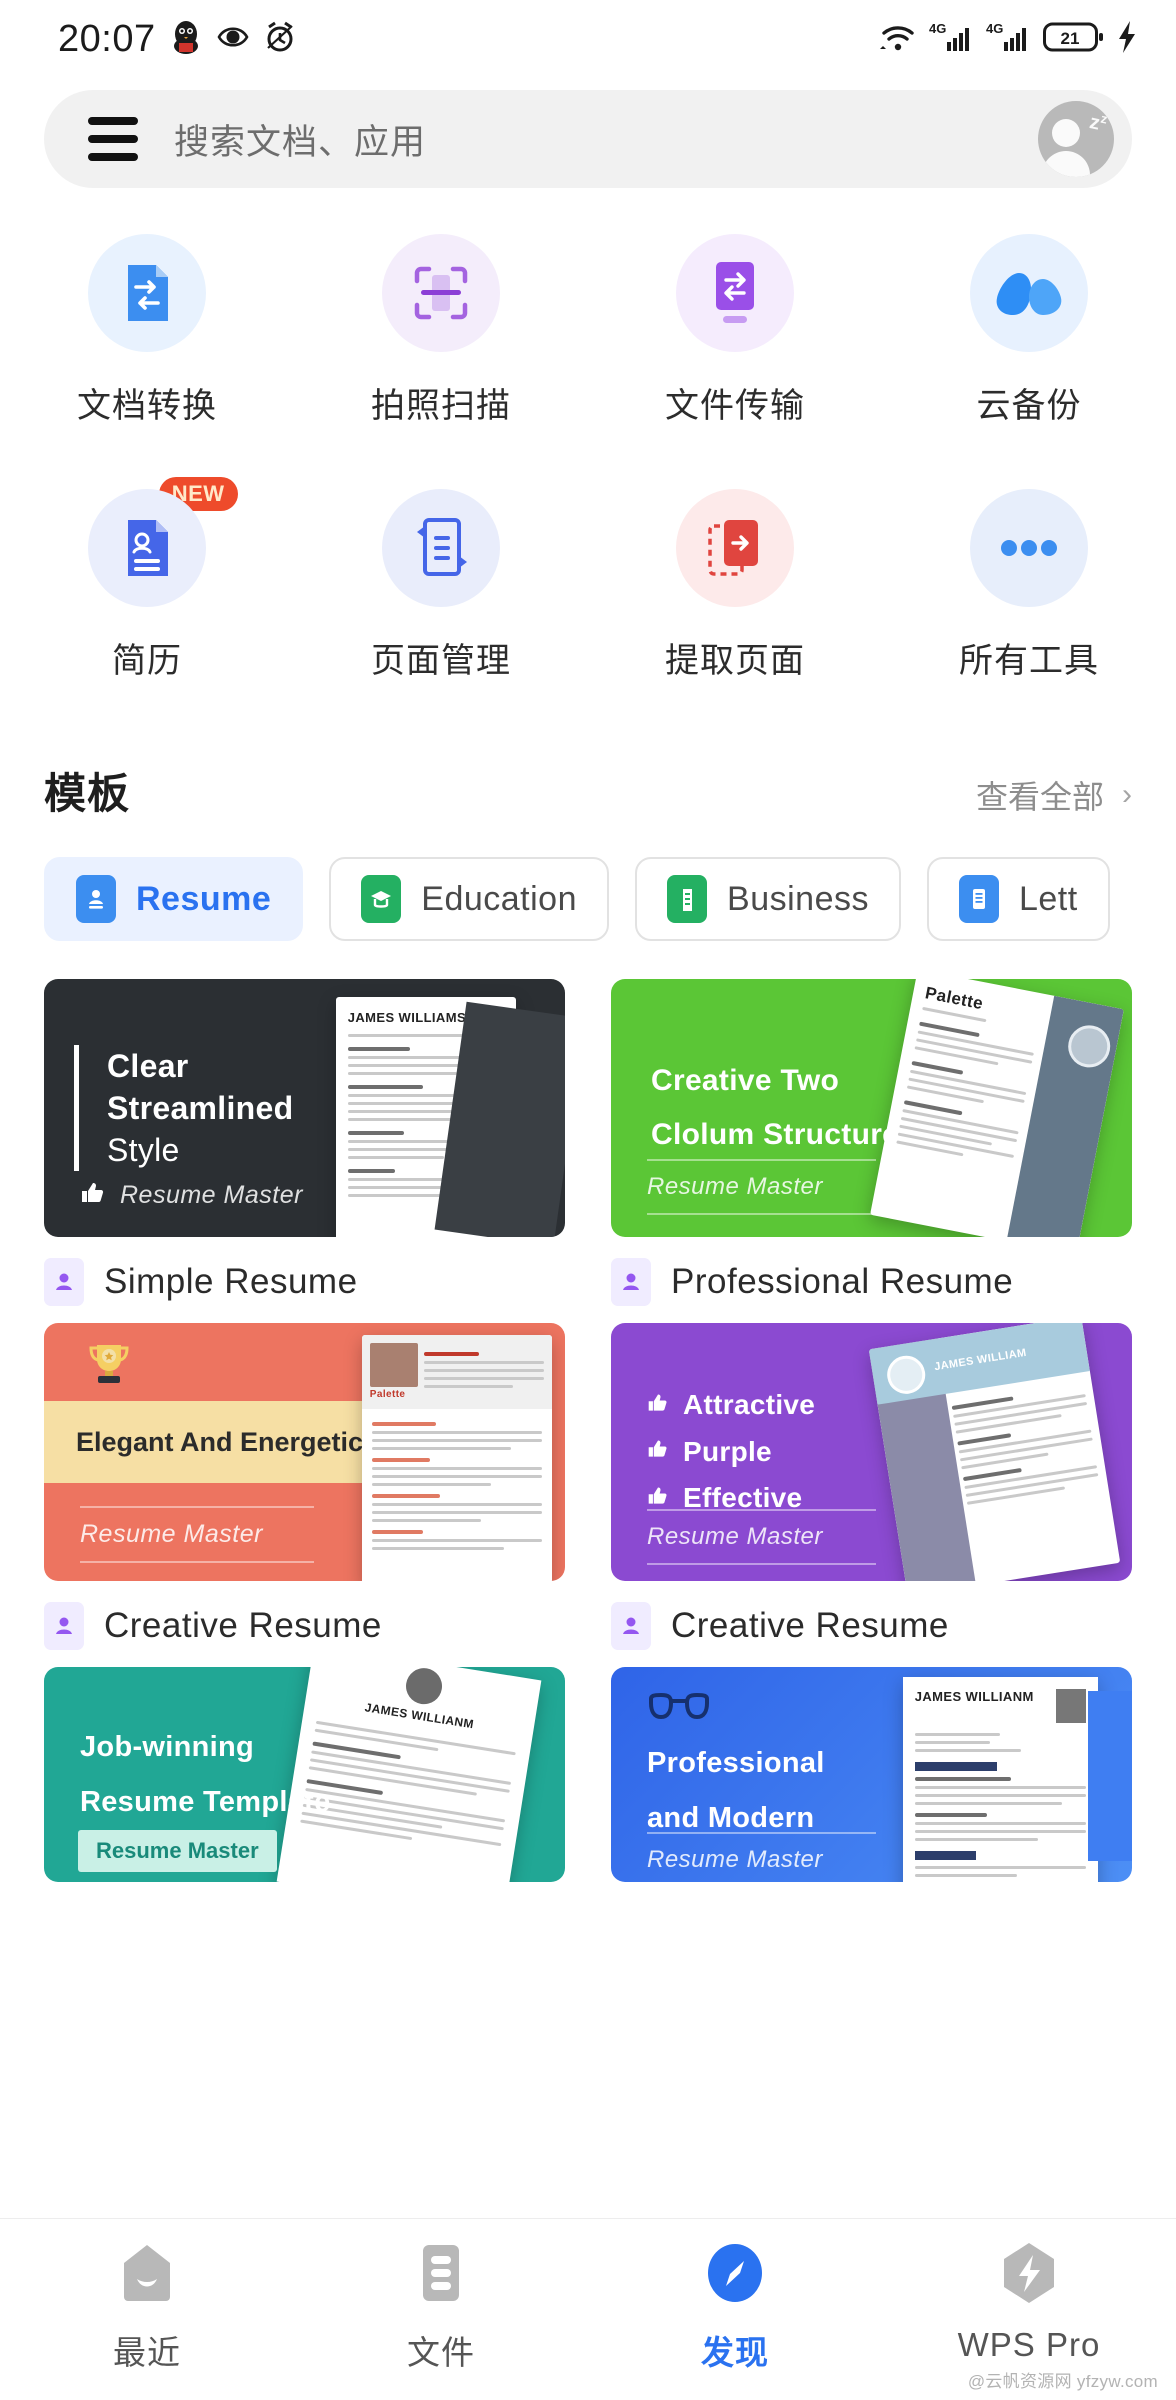 The height and width of the screenshot is (2400, 1176). I want to click on tool-label: 页面管理, so click(441, 661).